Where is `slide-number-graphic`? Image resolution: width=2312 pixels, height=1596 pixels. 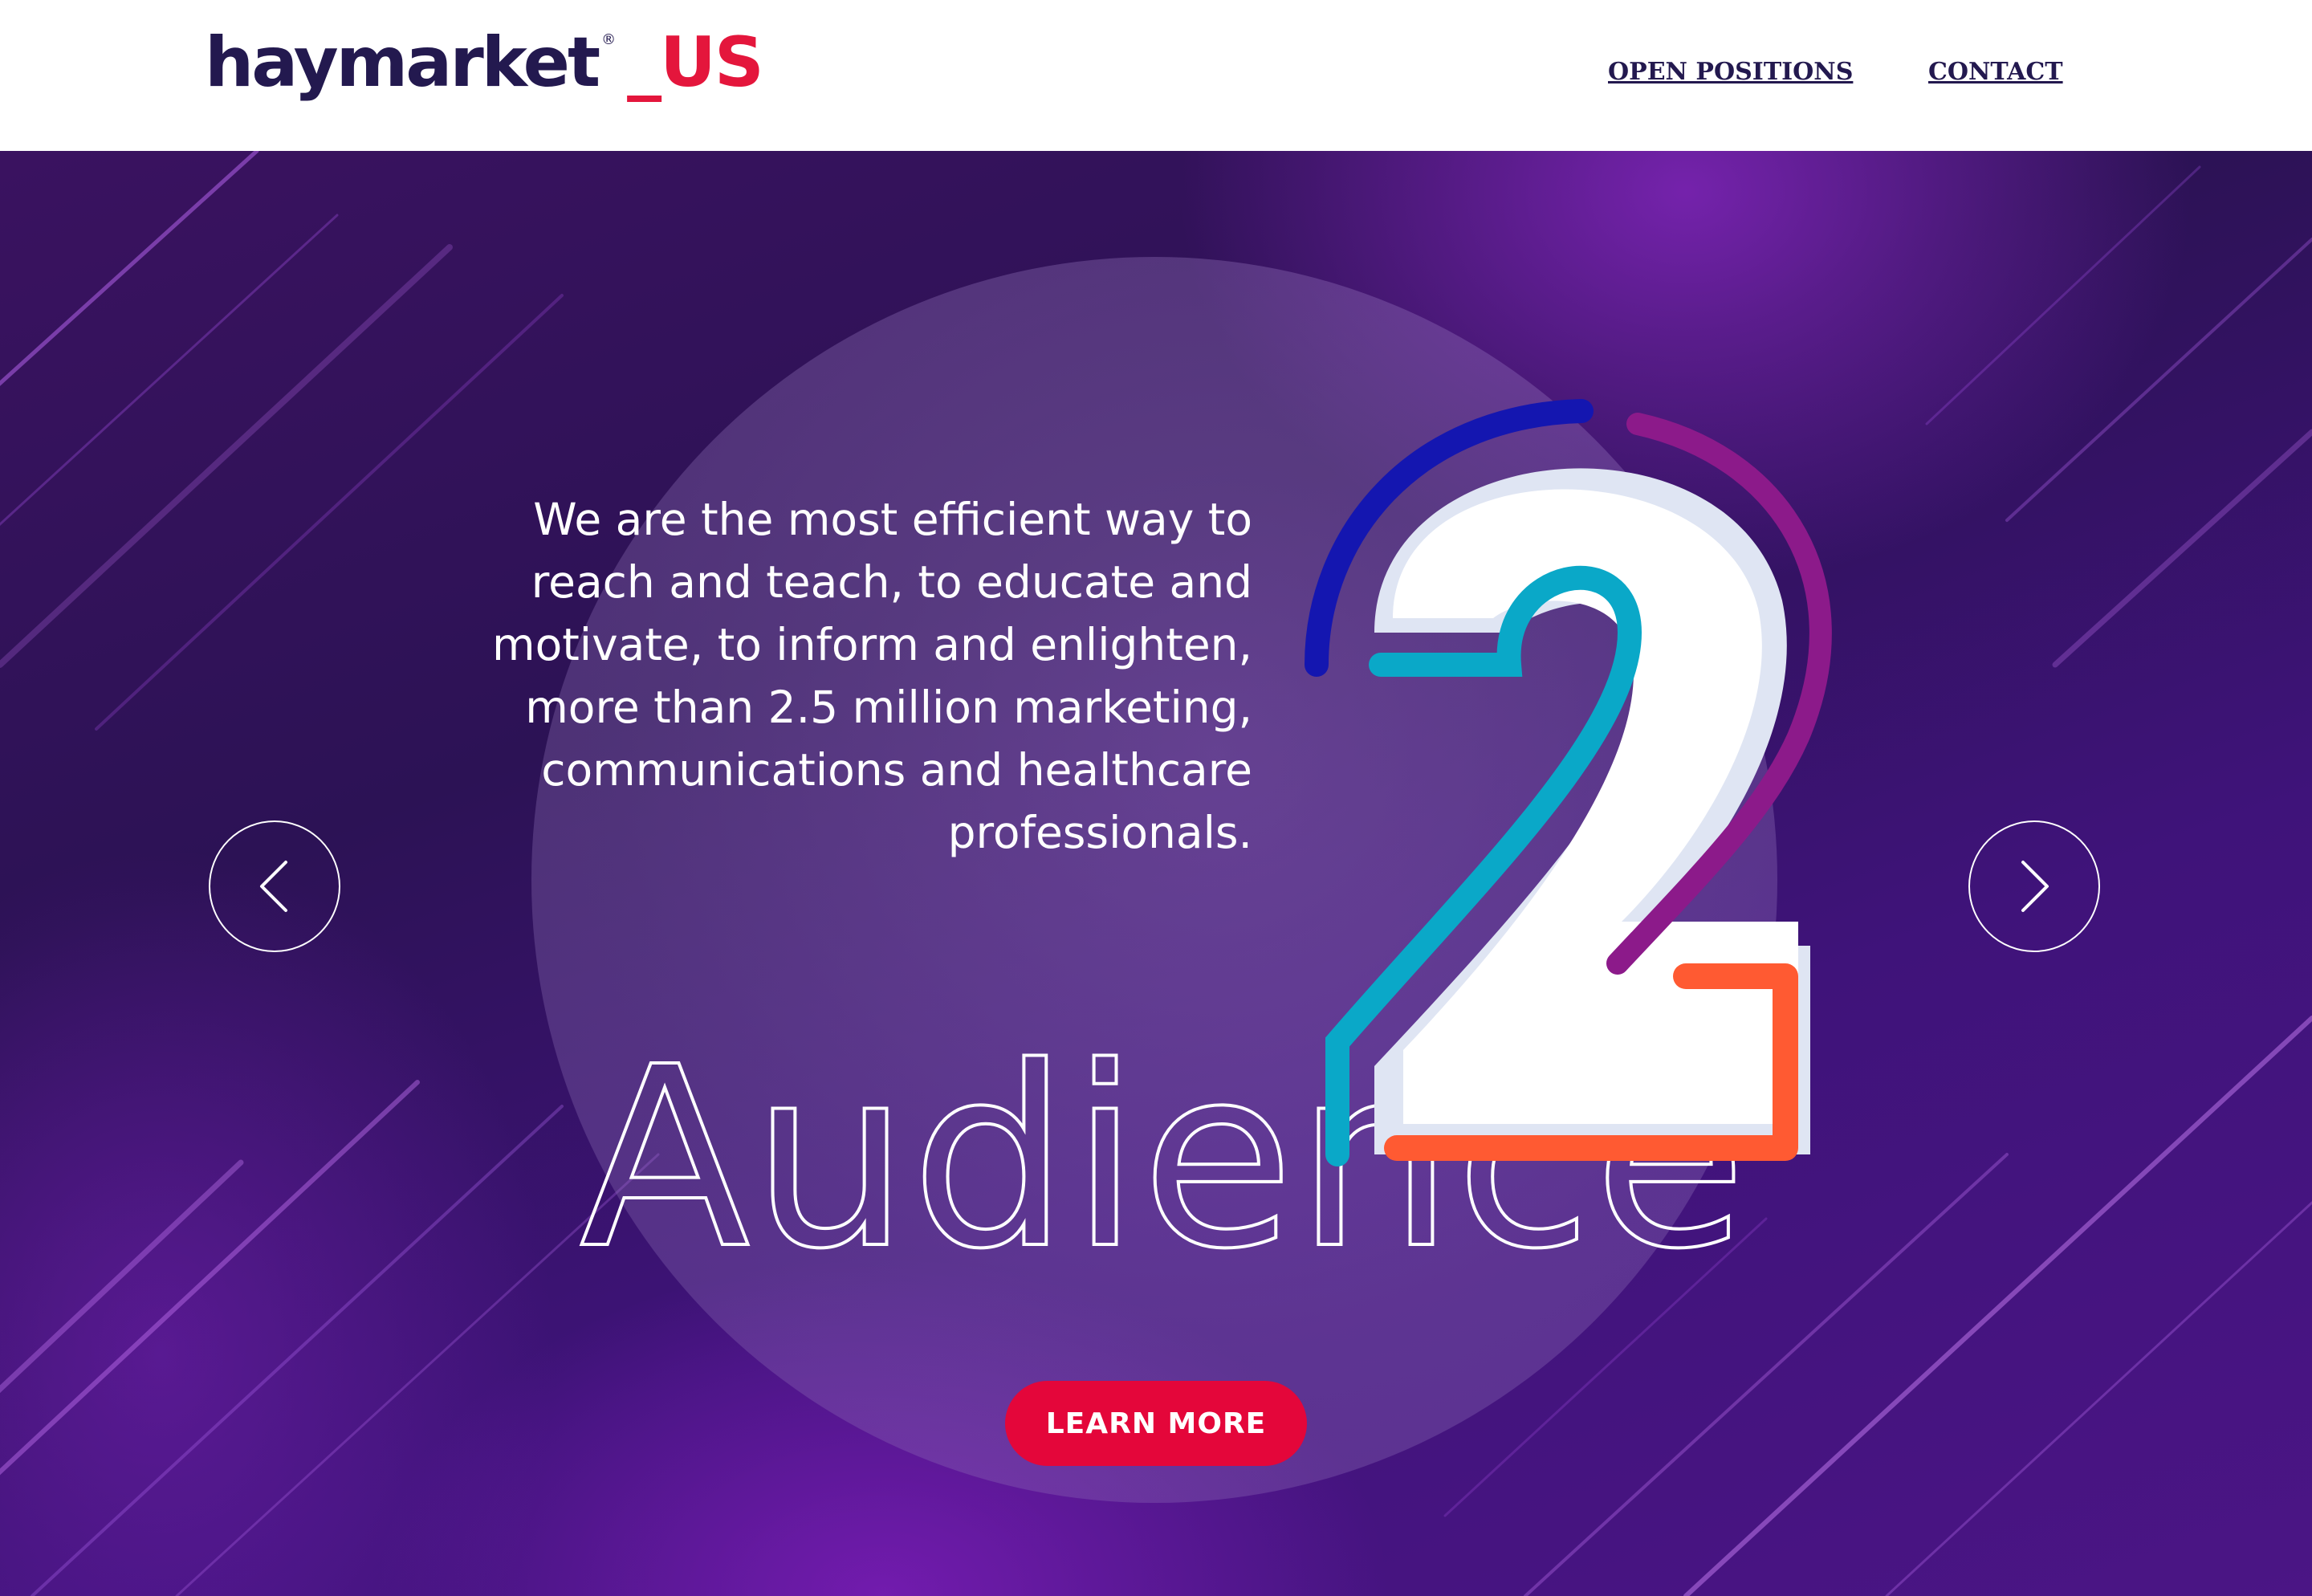 slide-number-graphic is located at coordinates (1569, 783).